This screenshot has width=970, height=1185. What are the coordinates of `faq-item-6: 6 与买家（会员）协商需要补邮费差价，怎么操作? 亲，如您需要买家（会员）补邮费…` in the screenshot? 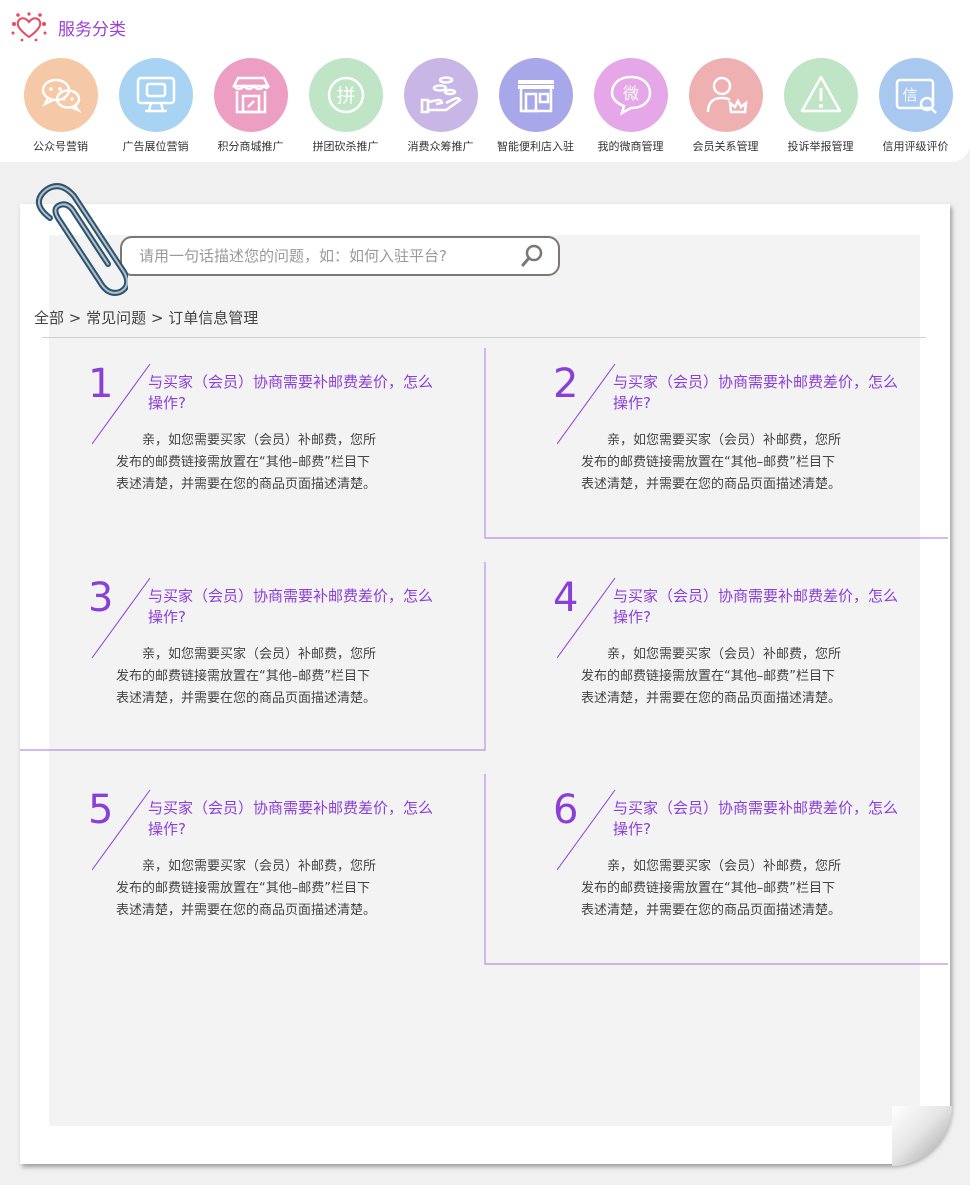 It's located at (761, 883).